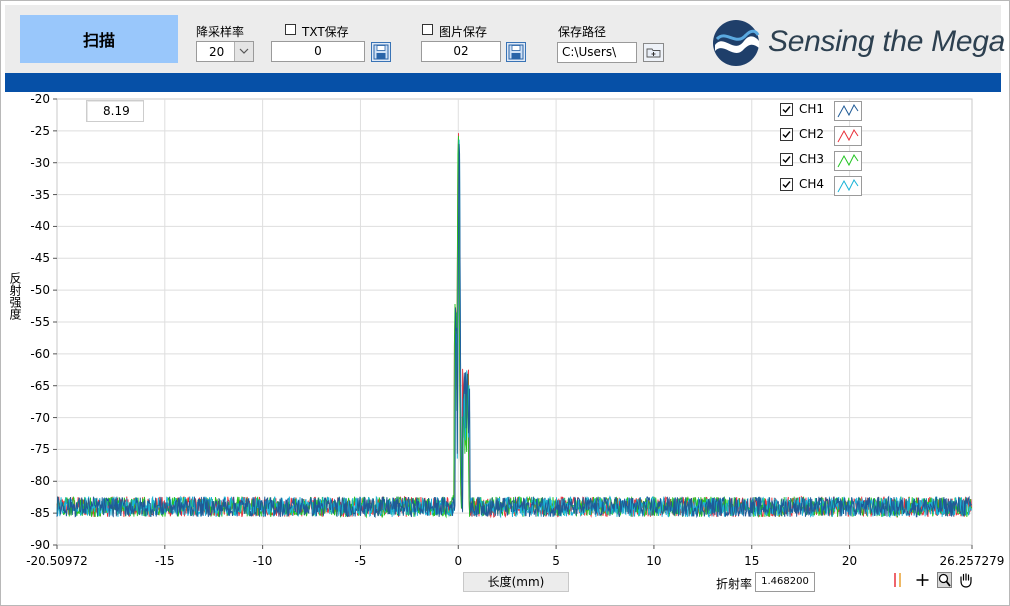  I want to click on cursor-lines-icon, so click(897, 580).